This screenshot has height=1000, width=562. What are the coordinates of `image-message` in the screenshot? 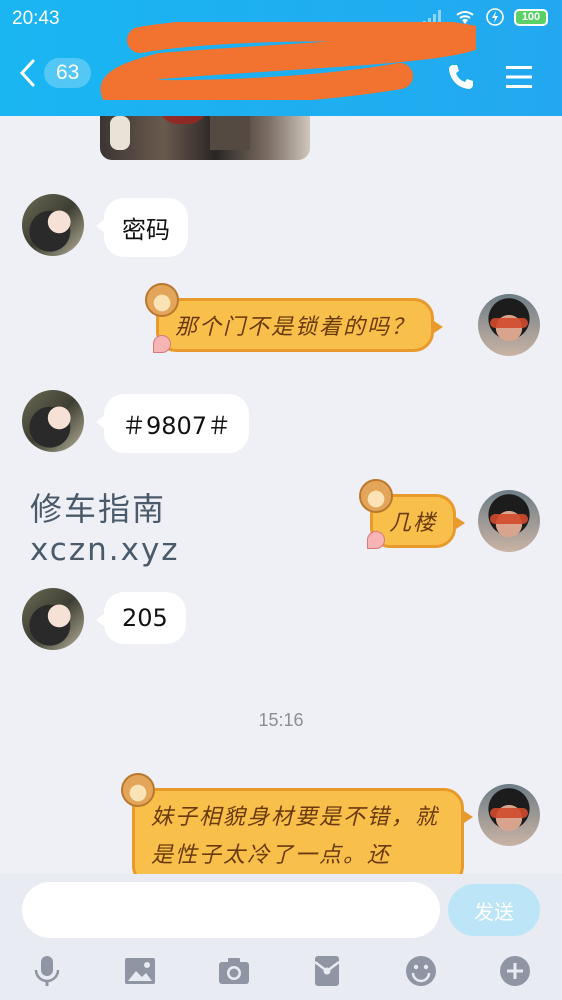 It's located at (205, 138).